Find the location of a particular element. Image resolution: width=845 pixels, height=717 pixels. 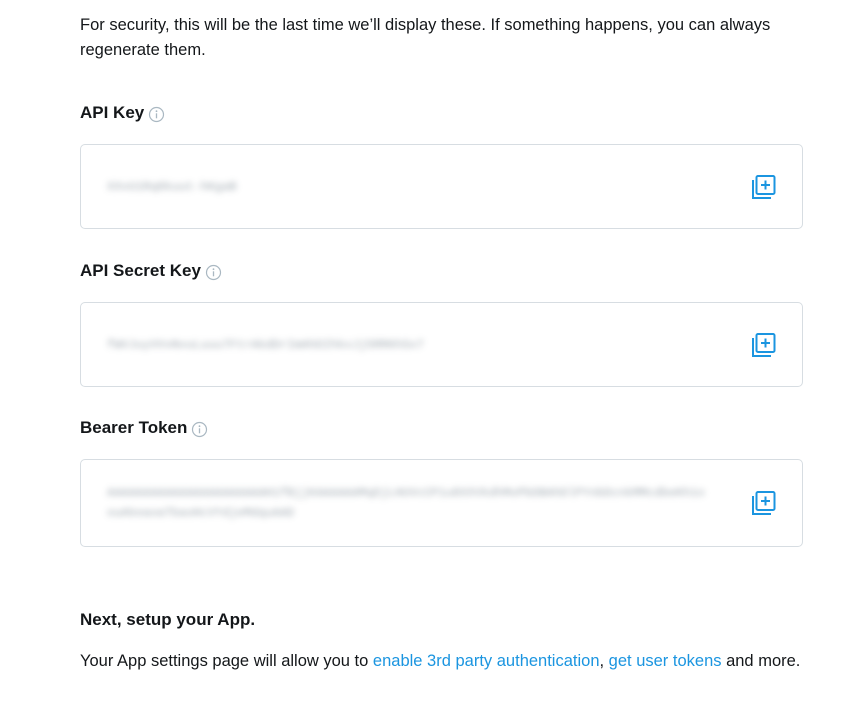

bearer-token-label: Bearer Token is located at coordinates (134, 427).